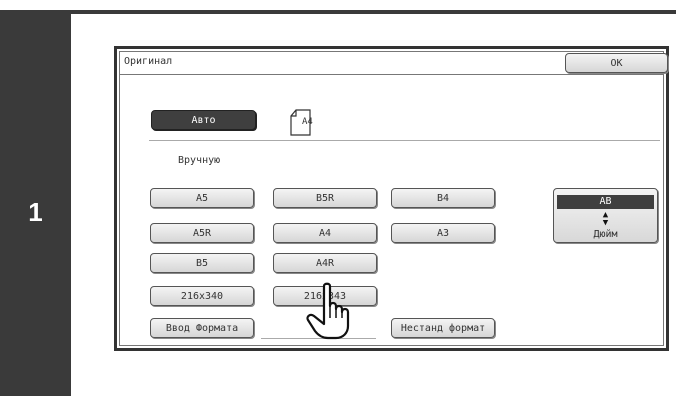  What do you see at coordinates (605, 234) in the screenshot?
I see `unit-alternate: Дюйм` at bounding box center [605, 234].